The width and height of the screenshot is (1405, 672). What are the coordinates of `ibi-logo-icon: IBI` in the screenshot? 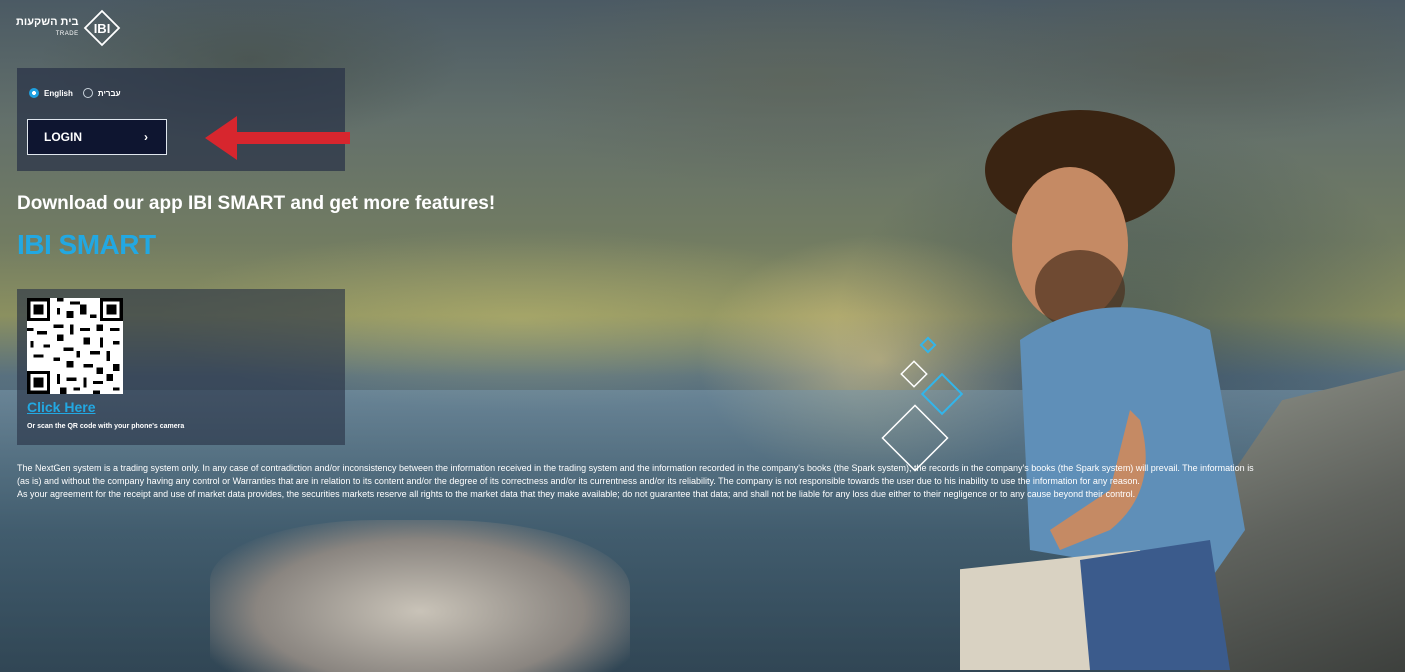 It's located at (101, 28).